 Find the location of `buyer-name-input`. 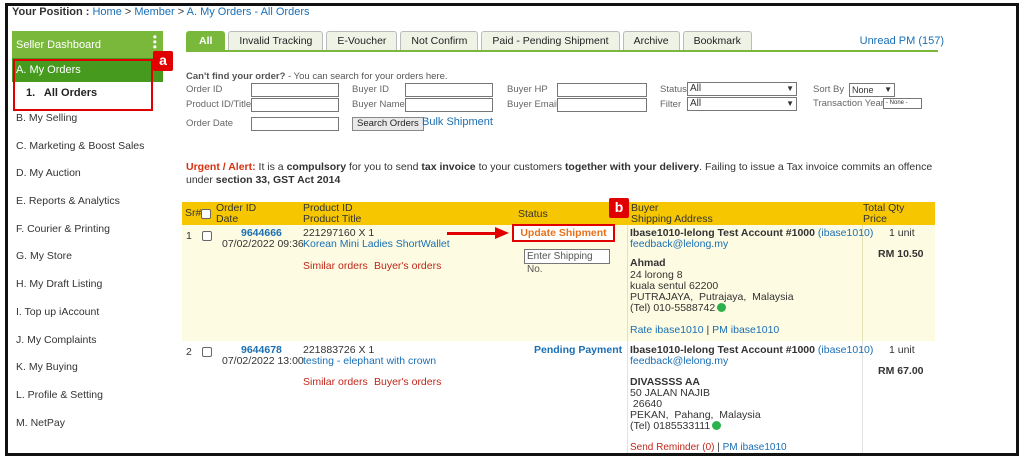

buyer-name-input is located at coordinates (449, 105).